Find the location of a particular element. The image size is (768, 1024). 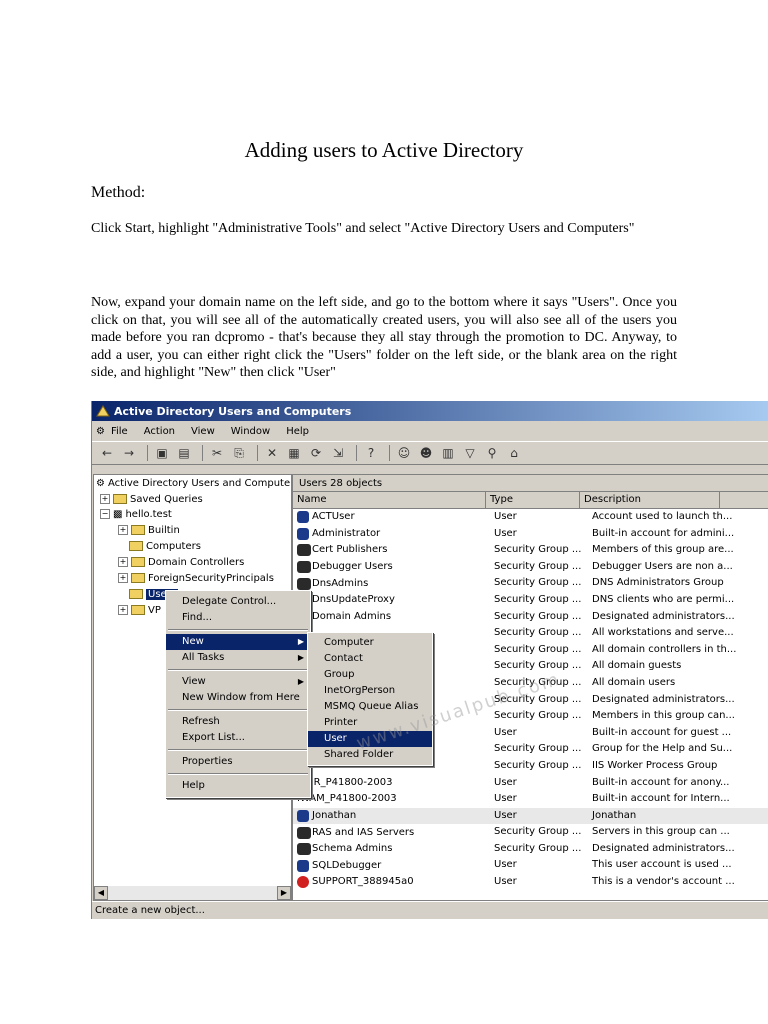

menu-bar: ⚙ File Action View Window Help is located at coordinates (430, 431).